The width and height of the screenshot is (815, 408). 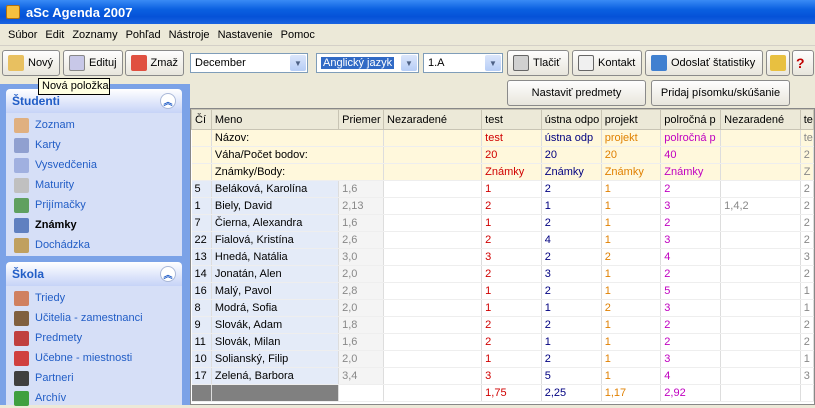 What do you see at coordinates (201, 342) in the screenshot?
I see `table-cell: 11` at bounding box center [201, 342].